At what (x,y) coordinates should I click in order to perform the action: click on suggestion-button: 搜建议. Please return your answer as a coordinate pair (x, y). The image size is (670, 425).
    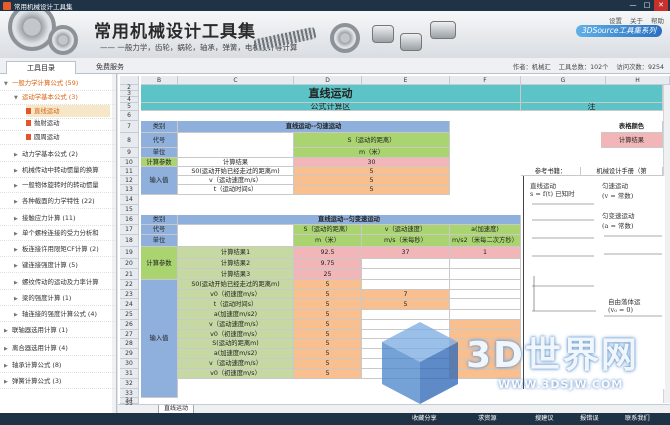
    Looking at the image, I should click on (544, 419).